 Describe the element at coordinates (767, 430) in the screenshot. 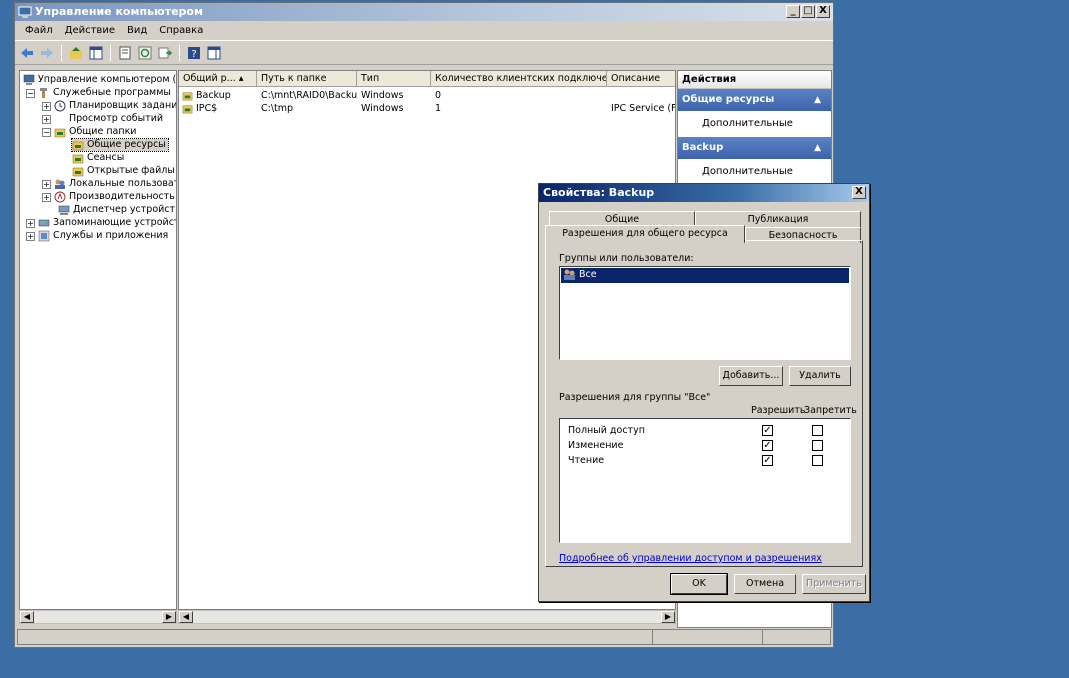

I see `full-control-allow-checkbox: ✓` at that location.